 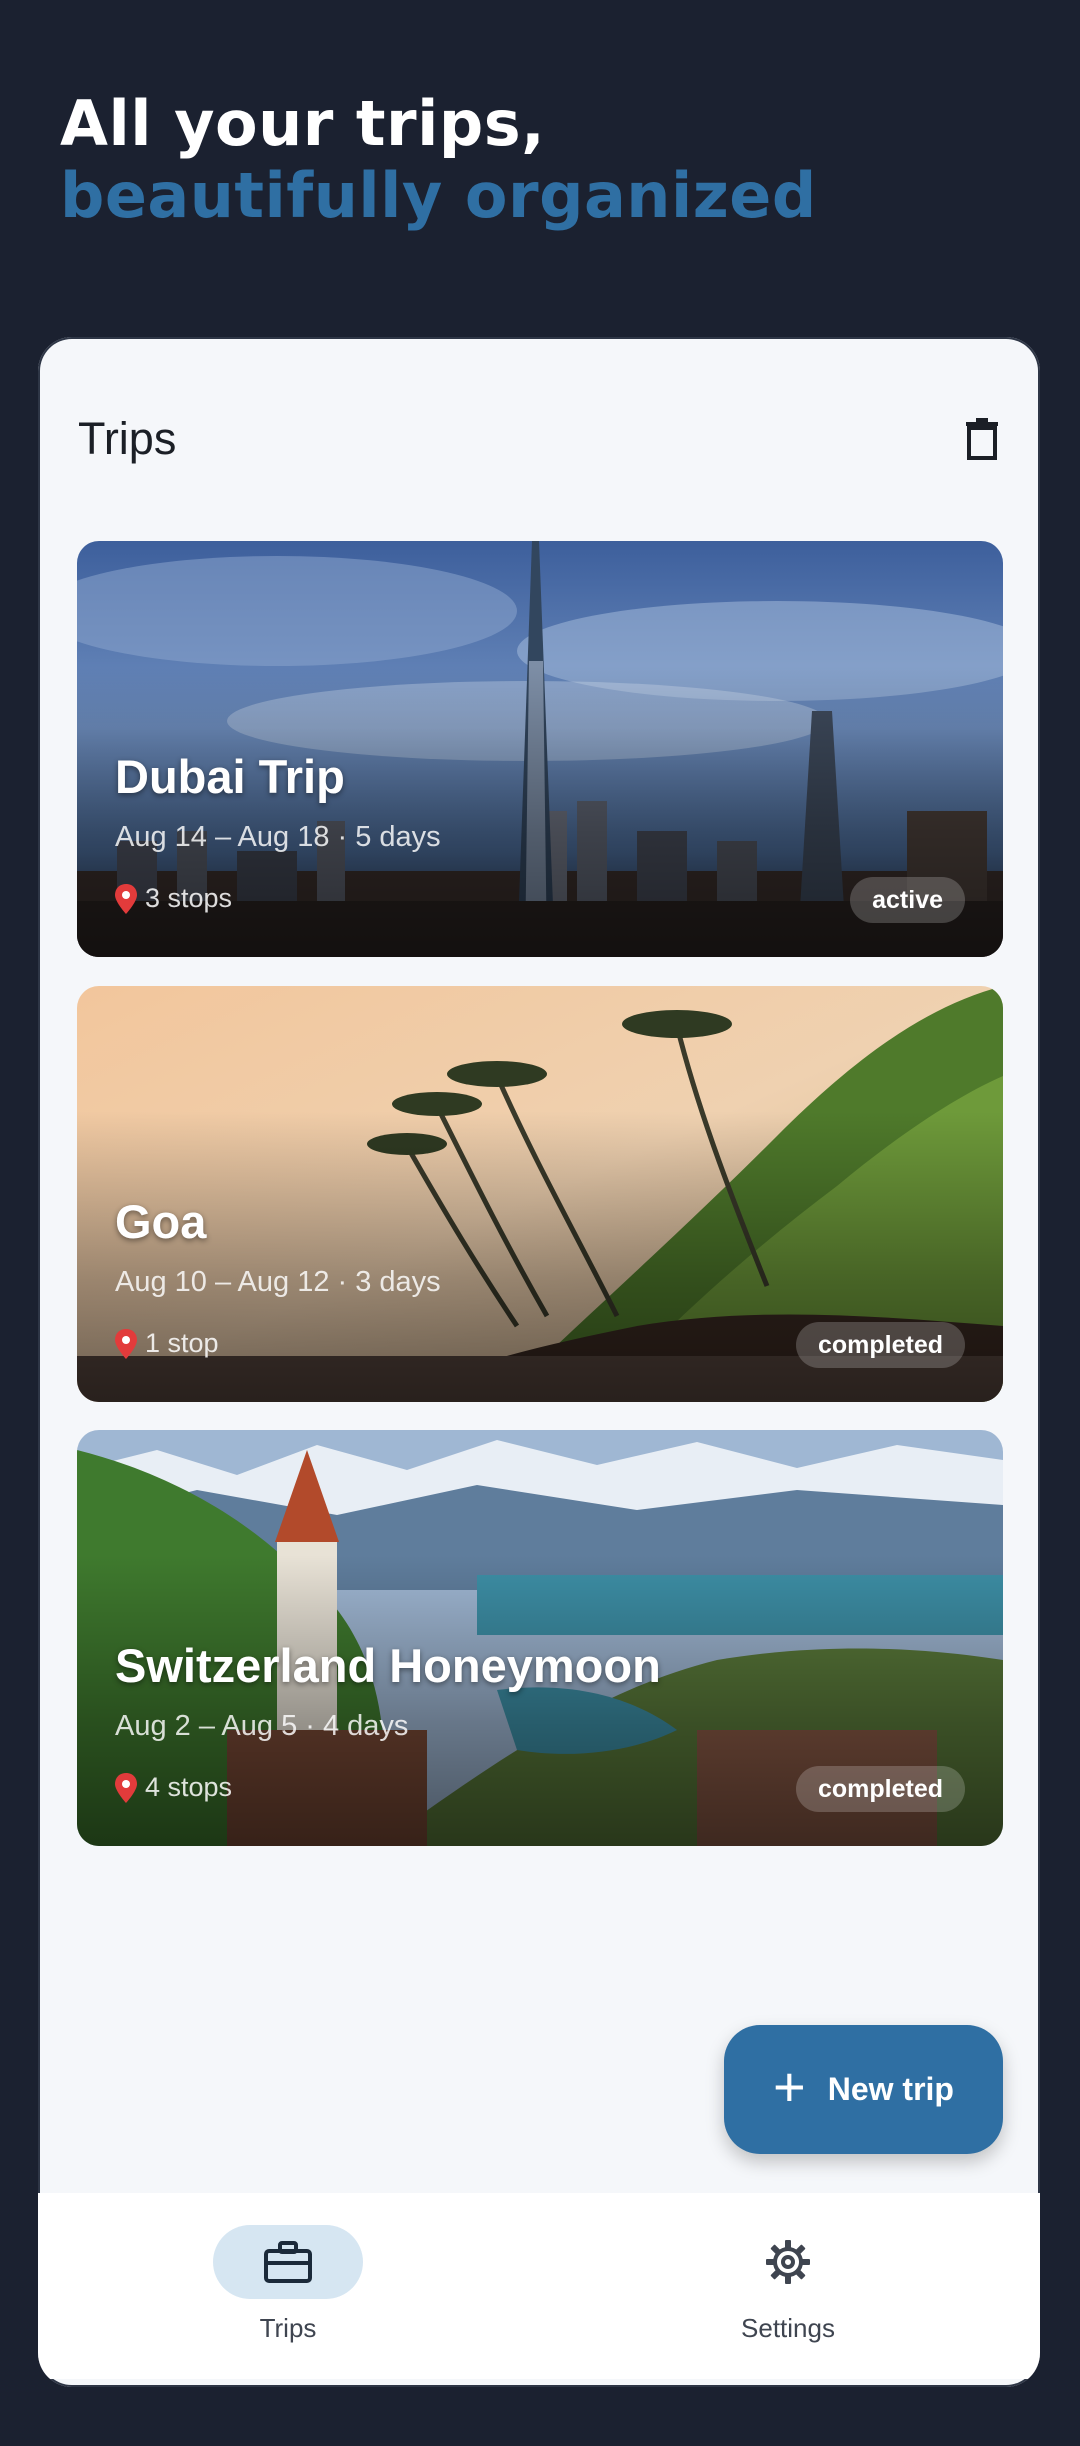 I want to click on nav-active-indicator, so click(x=288, y=2262).